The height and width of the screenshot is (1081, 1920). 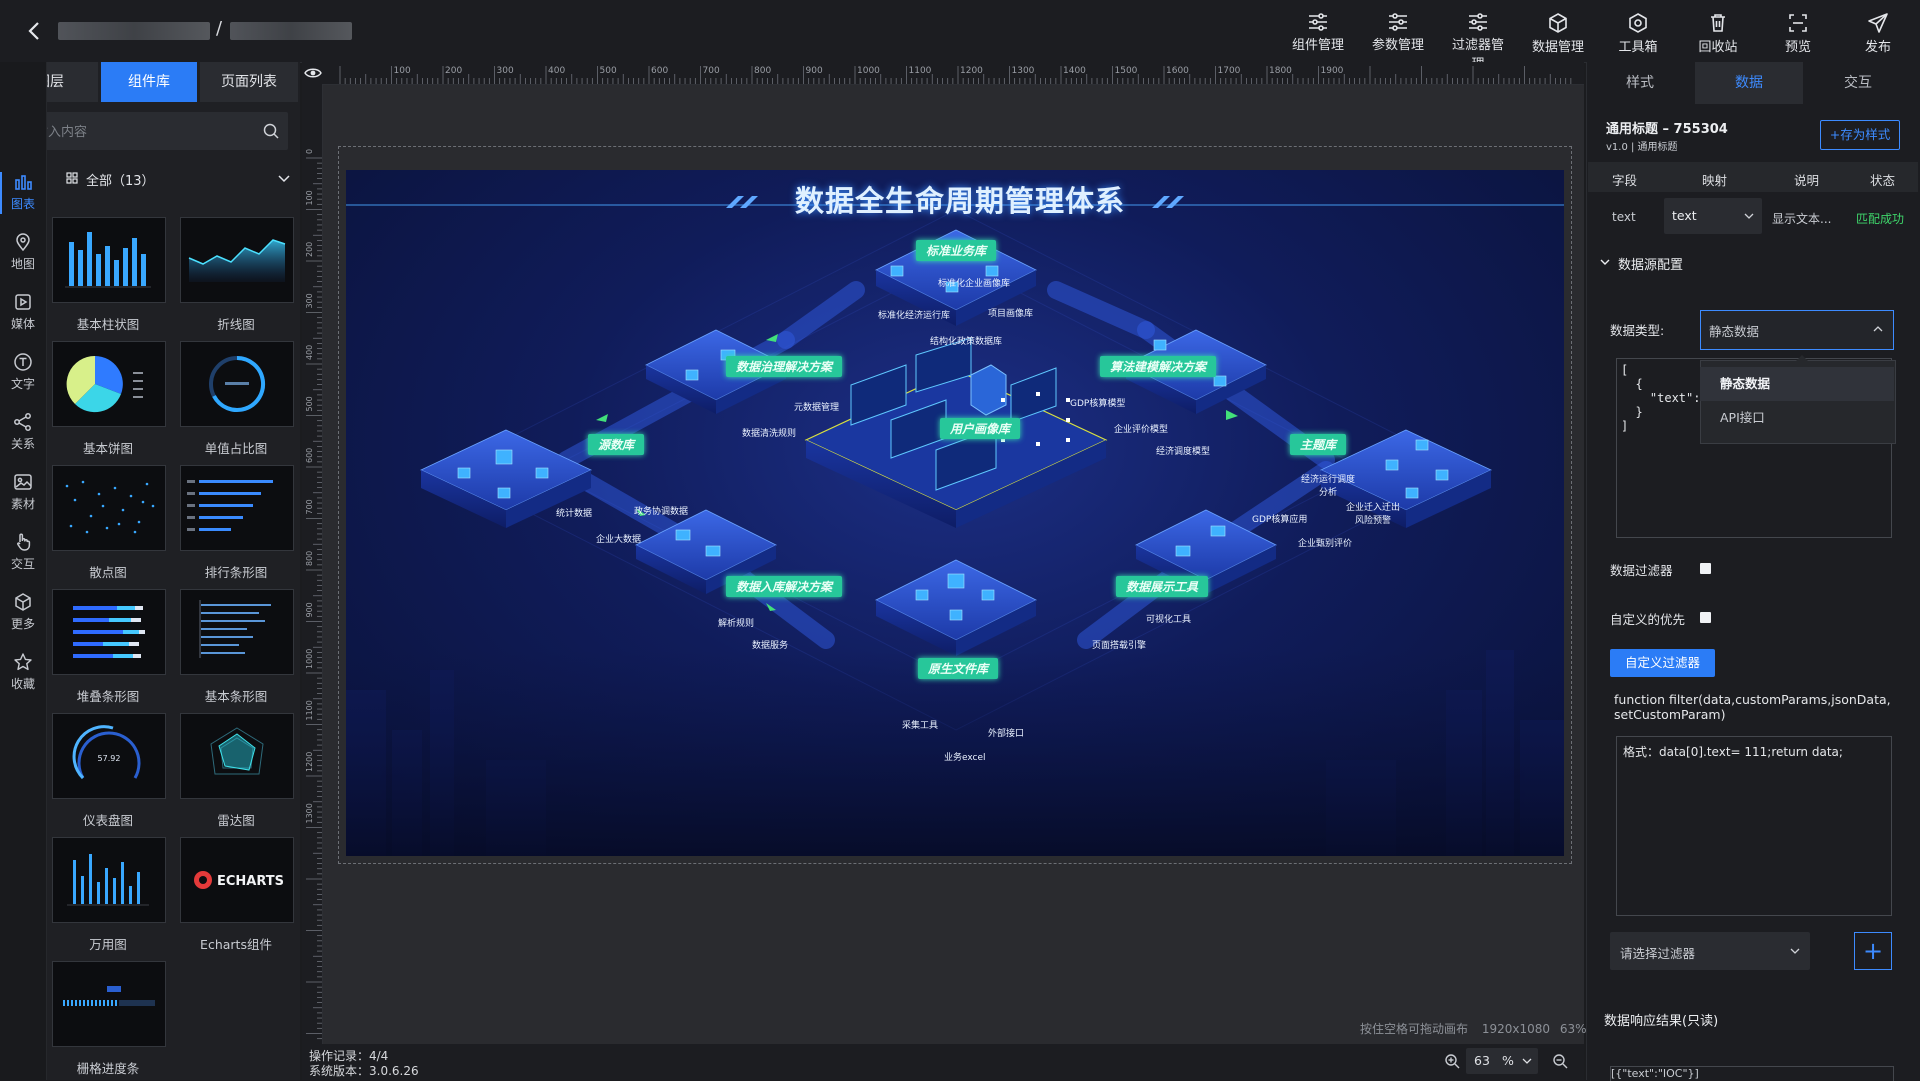 What do you see at coordinates (1860, 135) in the screenshot?
I see `save-style-button: +存为样式` at bounding box center [1860, 135].